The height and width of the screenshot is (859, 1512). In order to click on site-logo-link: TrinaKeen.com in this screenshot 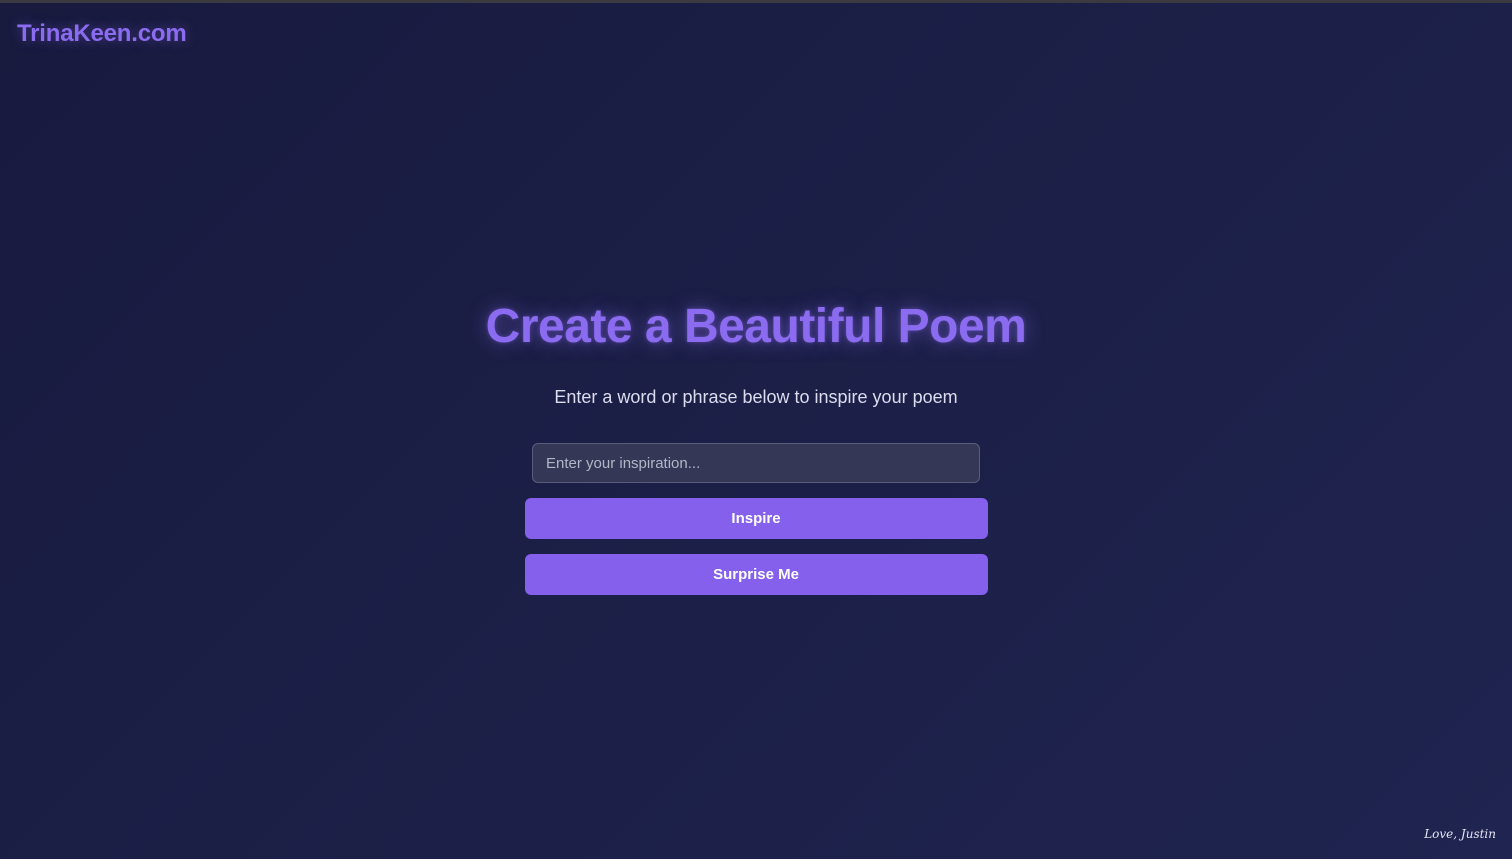, I will do `click(102, 34)`.